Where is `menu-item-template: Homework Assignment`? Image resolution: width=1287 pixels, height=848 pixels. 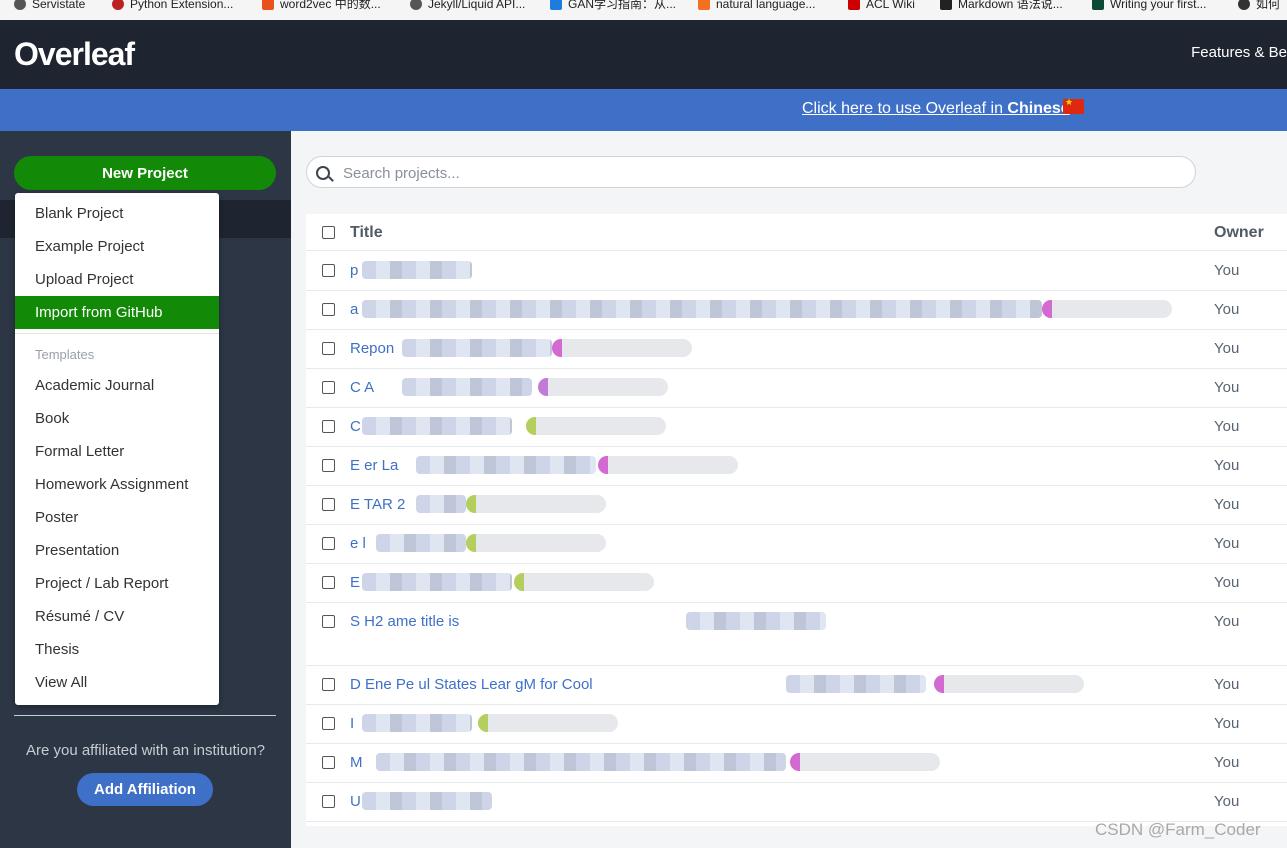 menu-item-template: Homework Assignment is located at coordinates (117, 484).